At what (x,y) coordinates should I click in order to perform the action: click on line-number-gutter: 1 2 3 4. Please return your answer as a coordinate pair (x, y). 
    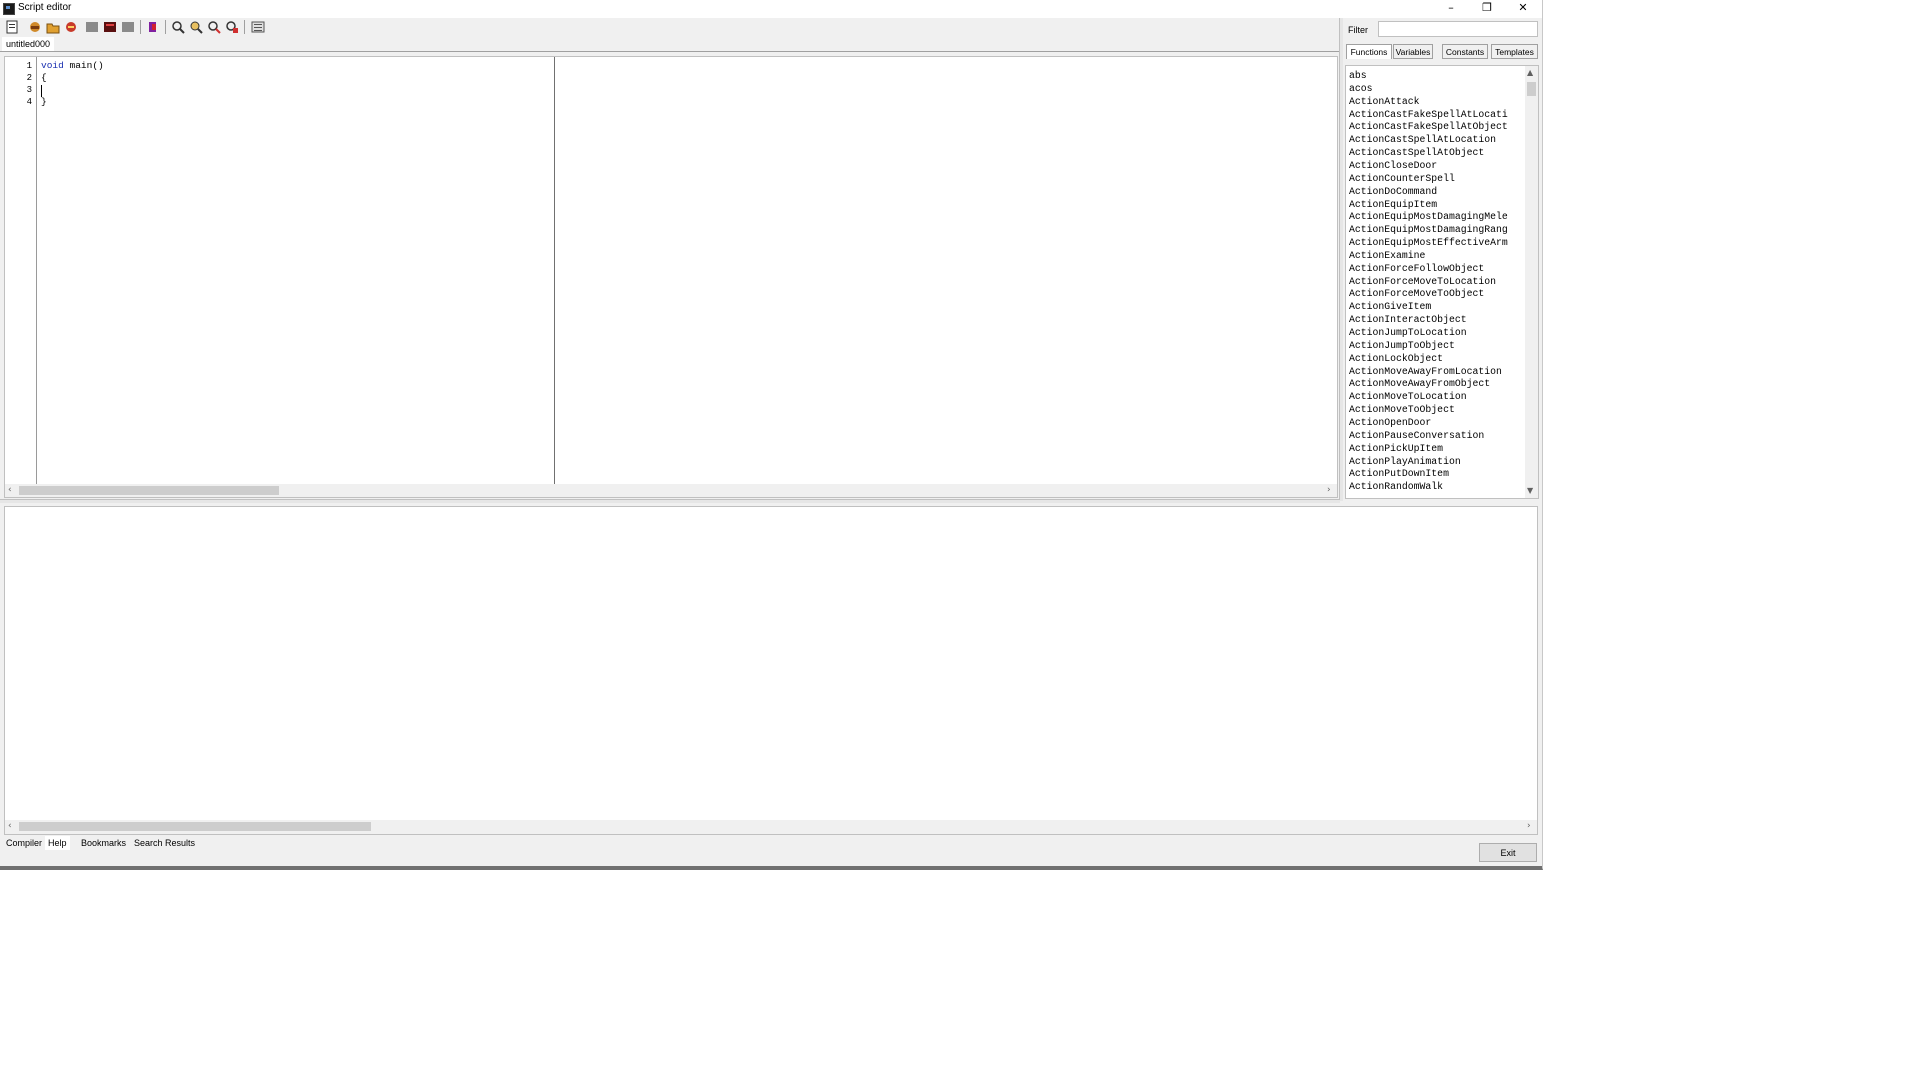
    Looking at the image, I should click on (21, 270).